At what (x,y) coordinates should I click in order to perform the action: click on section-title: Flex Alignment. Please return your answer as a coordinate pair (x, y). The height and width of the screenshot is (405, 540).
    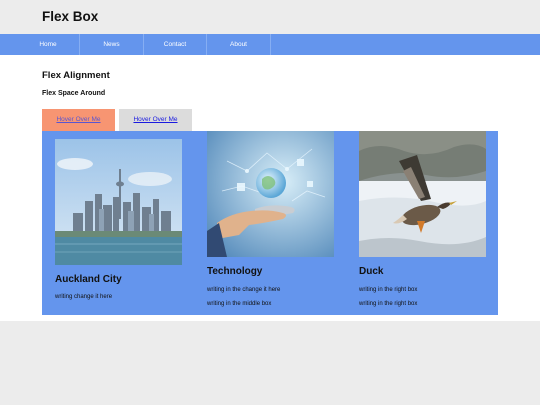
    Looking at the image, I should click on (76, 75).